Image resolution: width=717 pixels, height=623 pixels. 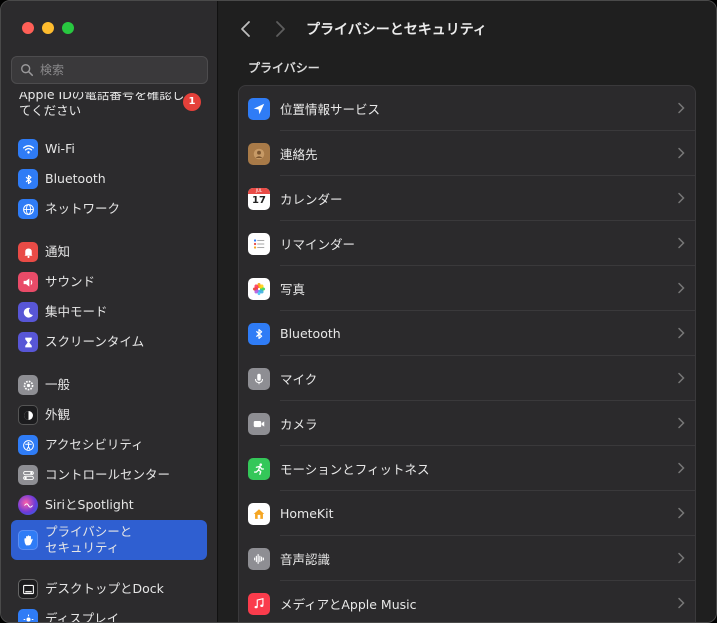 I want to click on sidebar-item-label: プライバシーと セキュリティ, so click(x=88, y=540).